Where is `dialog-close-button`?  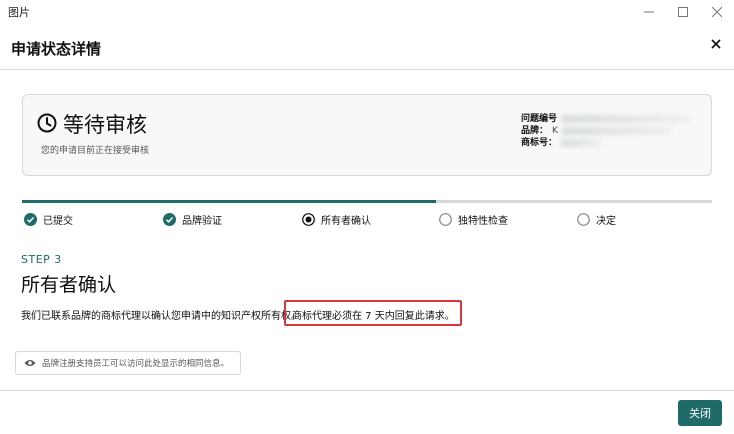
dialog-close-button is located at coordinates (716, 44).